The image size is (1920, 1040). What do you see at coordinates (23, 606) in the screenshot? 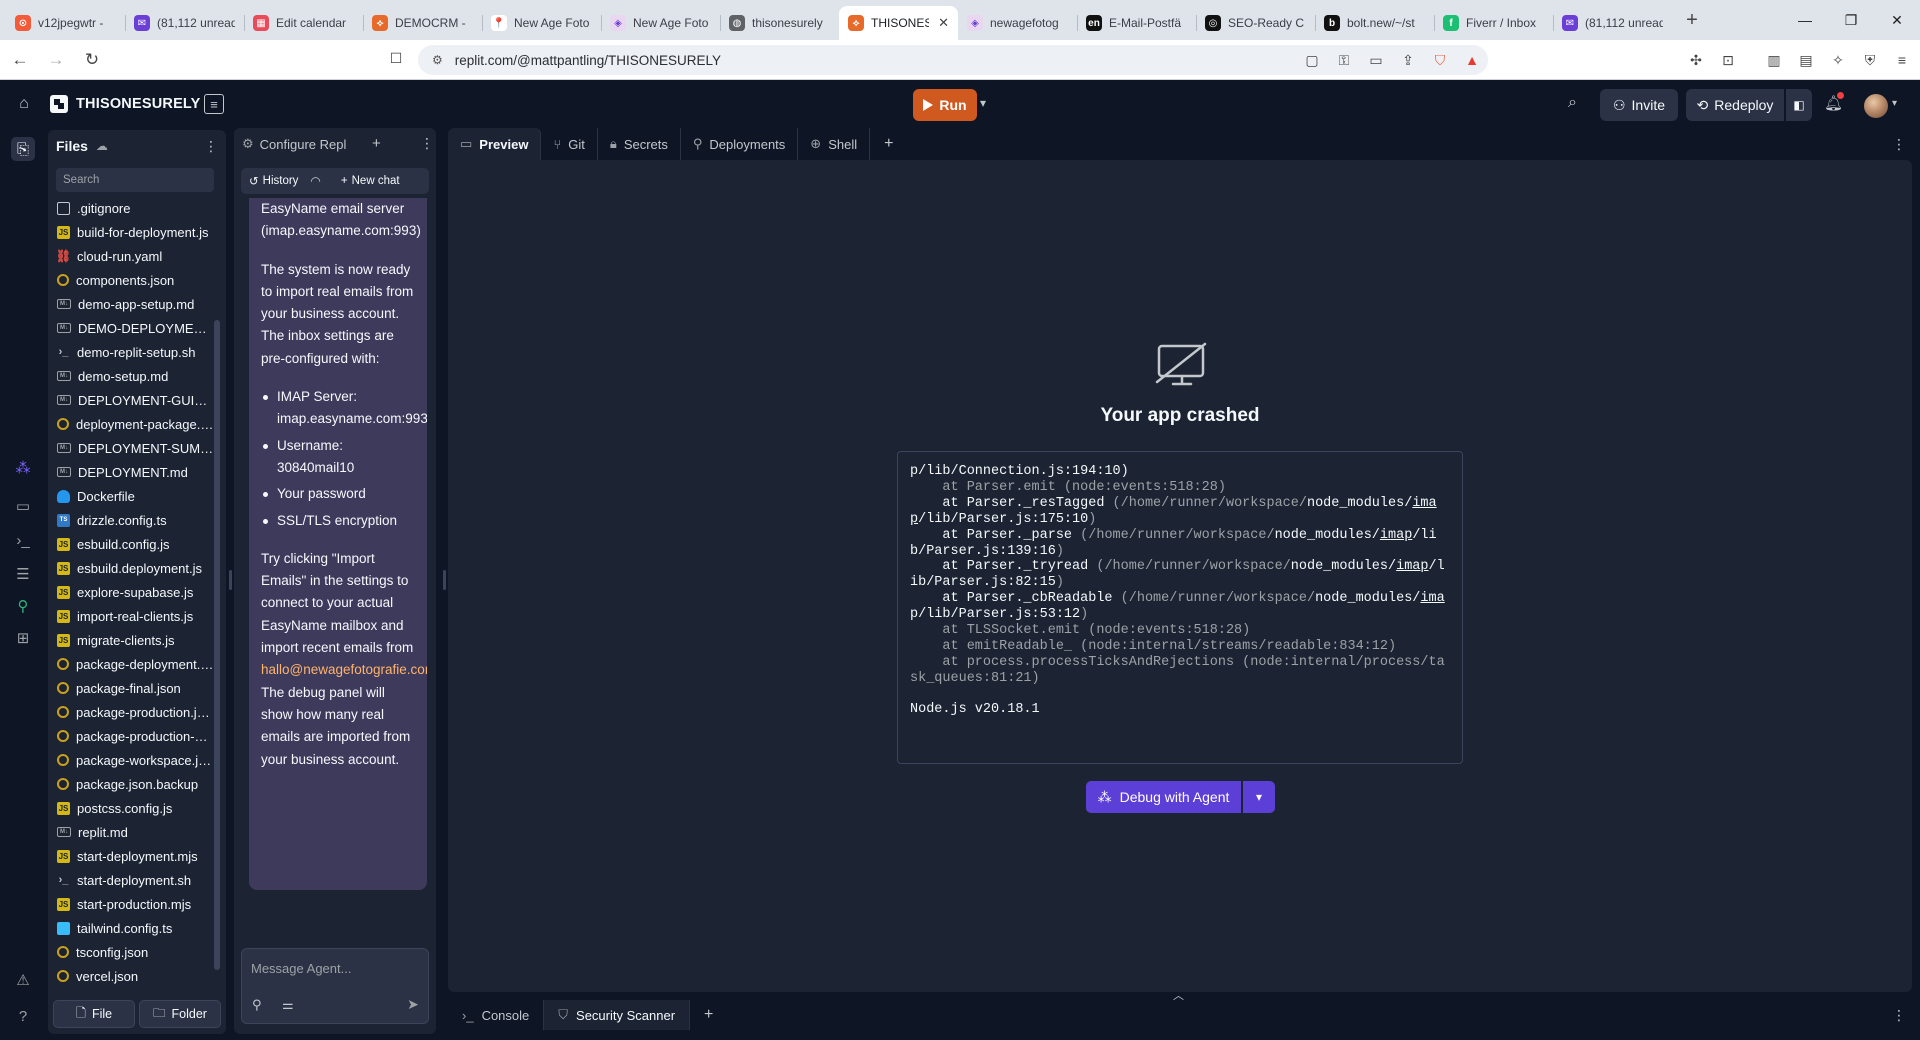
I see `deployments-tool-icon: ⚲` at bounding box center [23, 606].